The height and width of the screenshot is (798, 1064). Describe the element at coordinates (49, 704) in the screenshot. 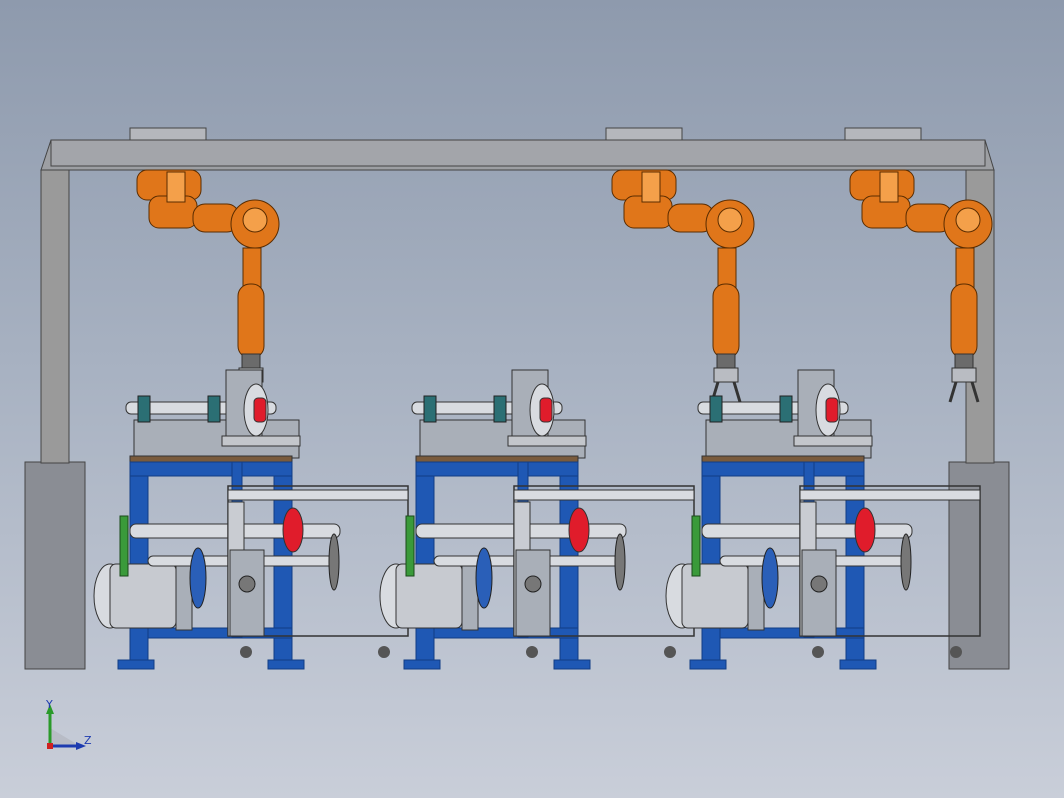

I see `axis-y-label: Y` at that location.